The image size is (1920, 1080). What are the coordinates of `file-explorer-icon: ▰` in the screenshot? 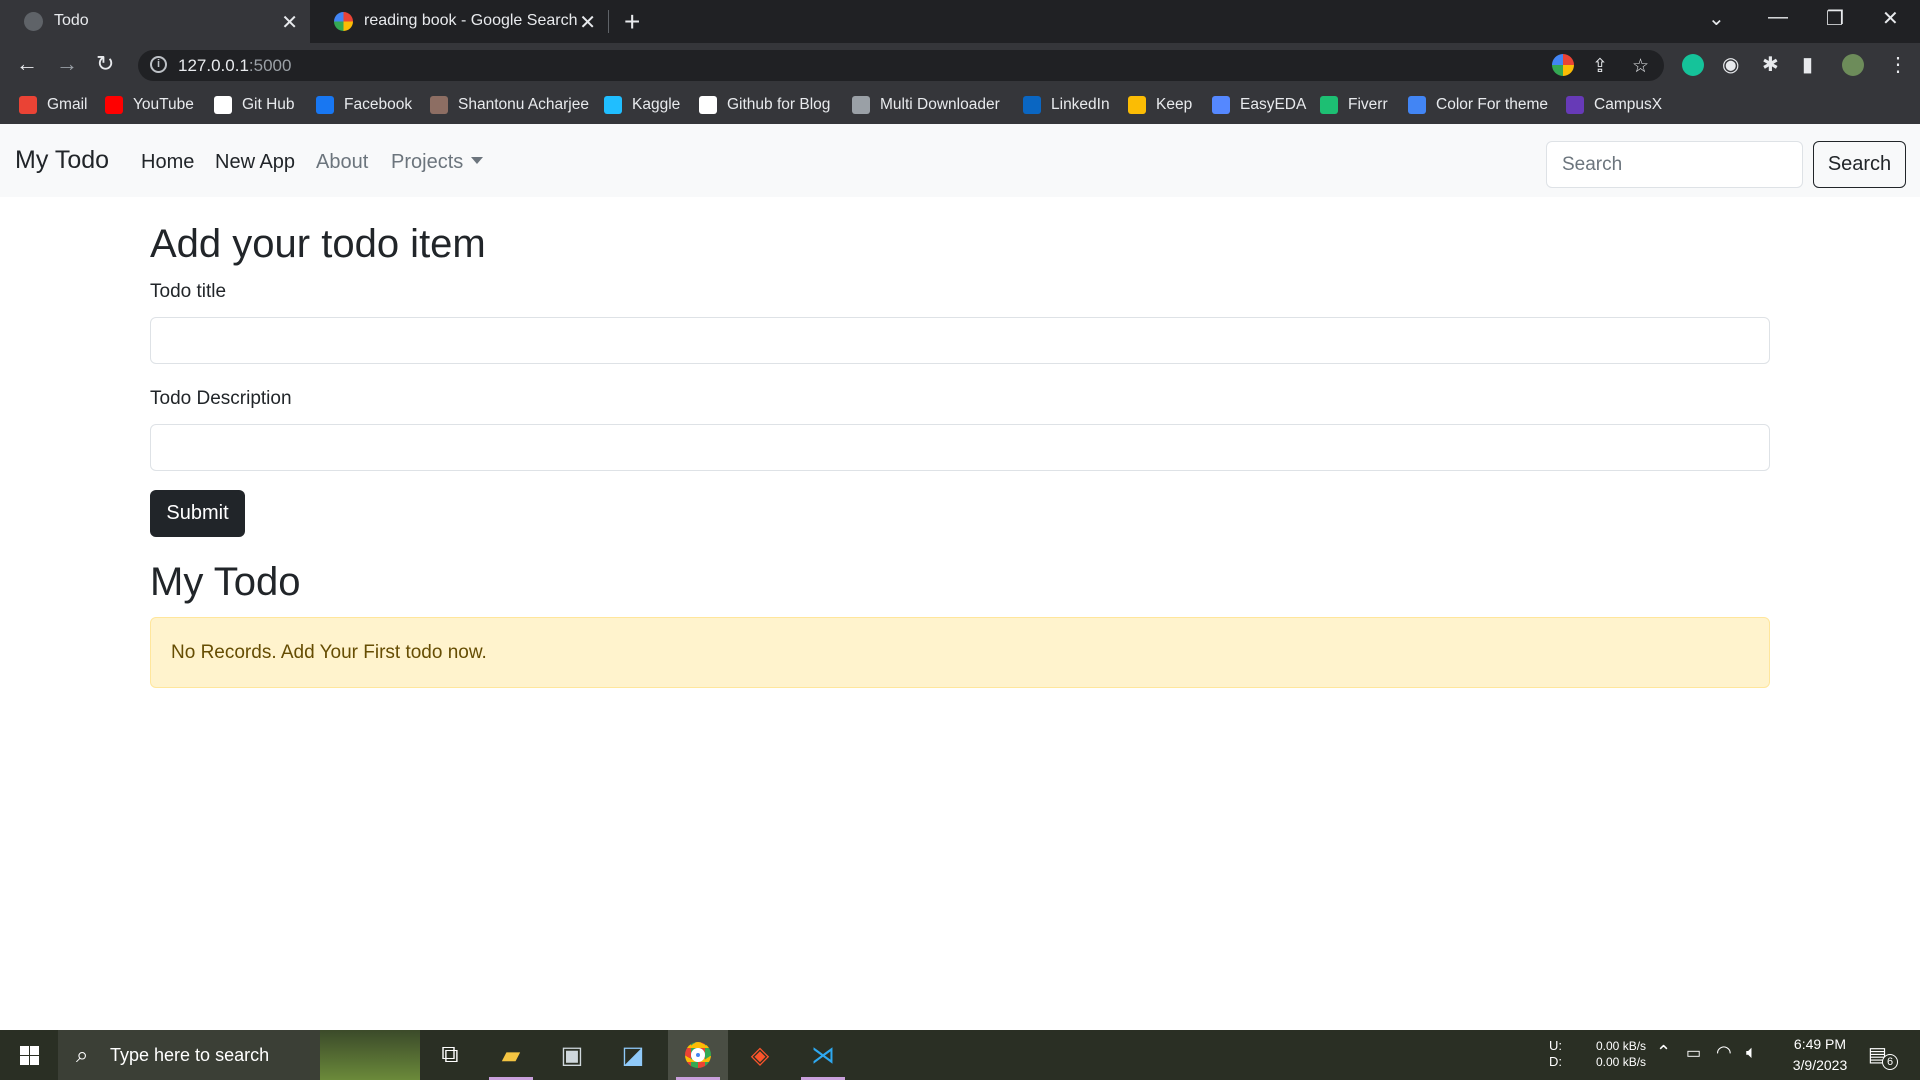 It's located at (511, 1055).